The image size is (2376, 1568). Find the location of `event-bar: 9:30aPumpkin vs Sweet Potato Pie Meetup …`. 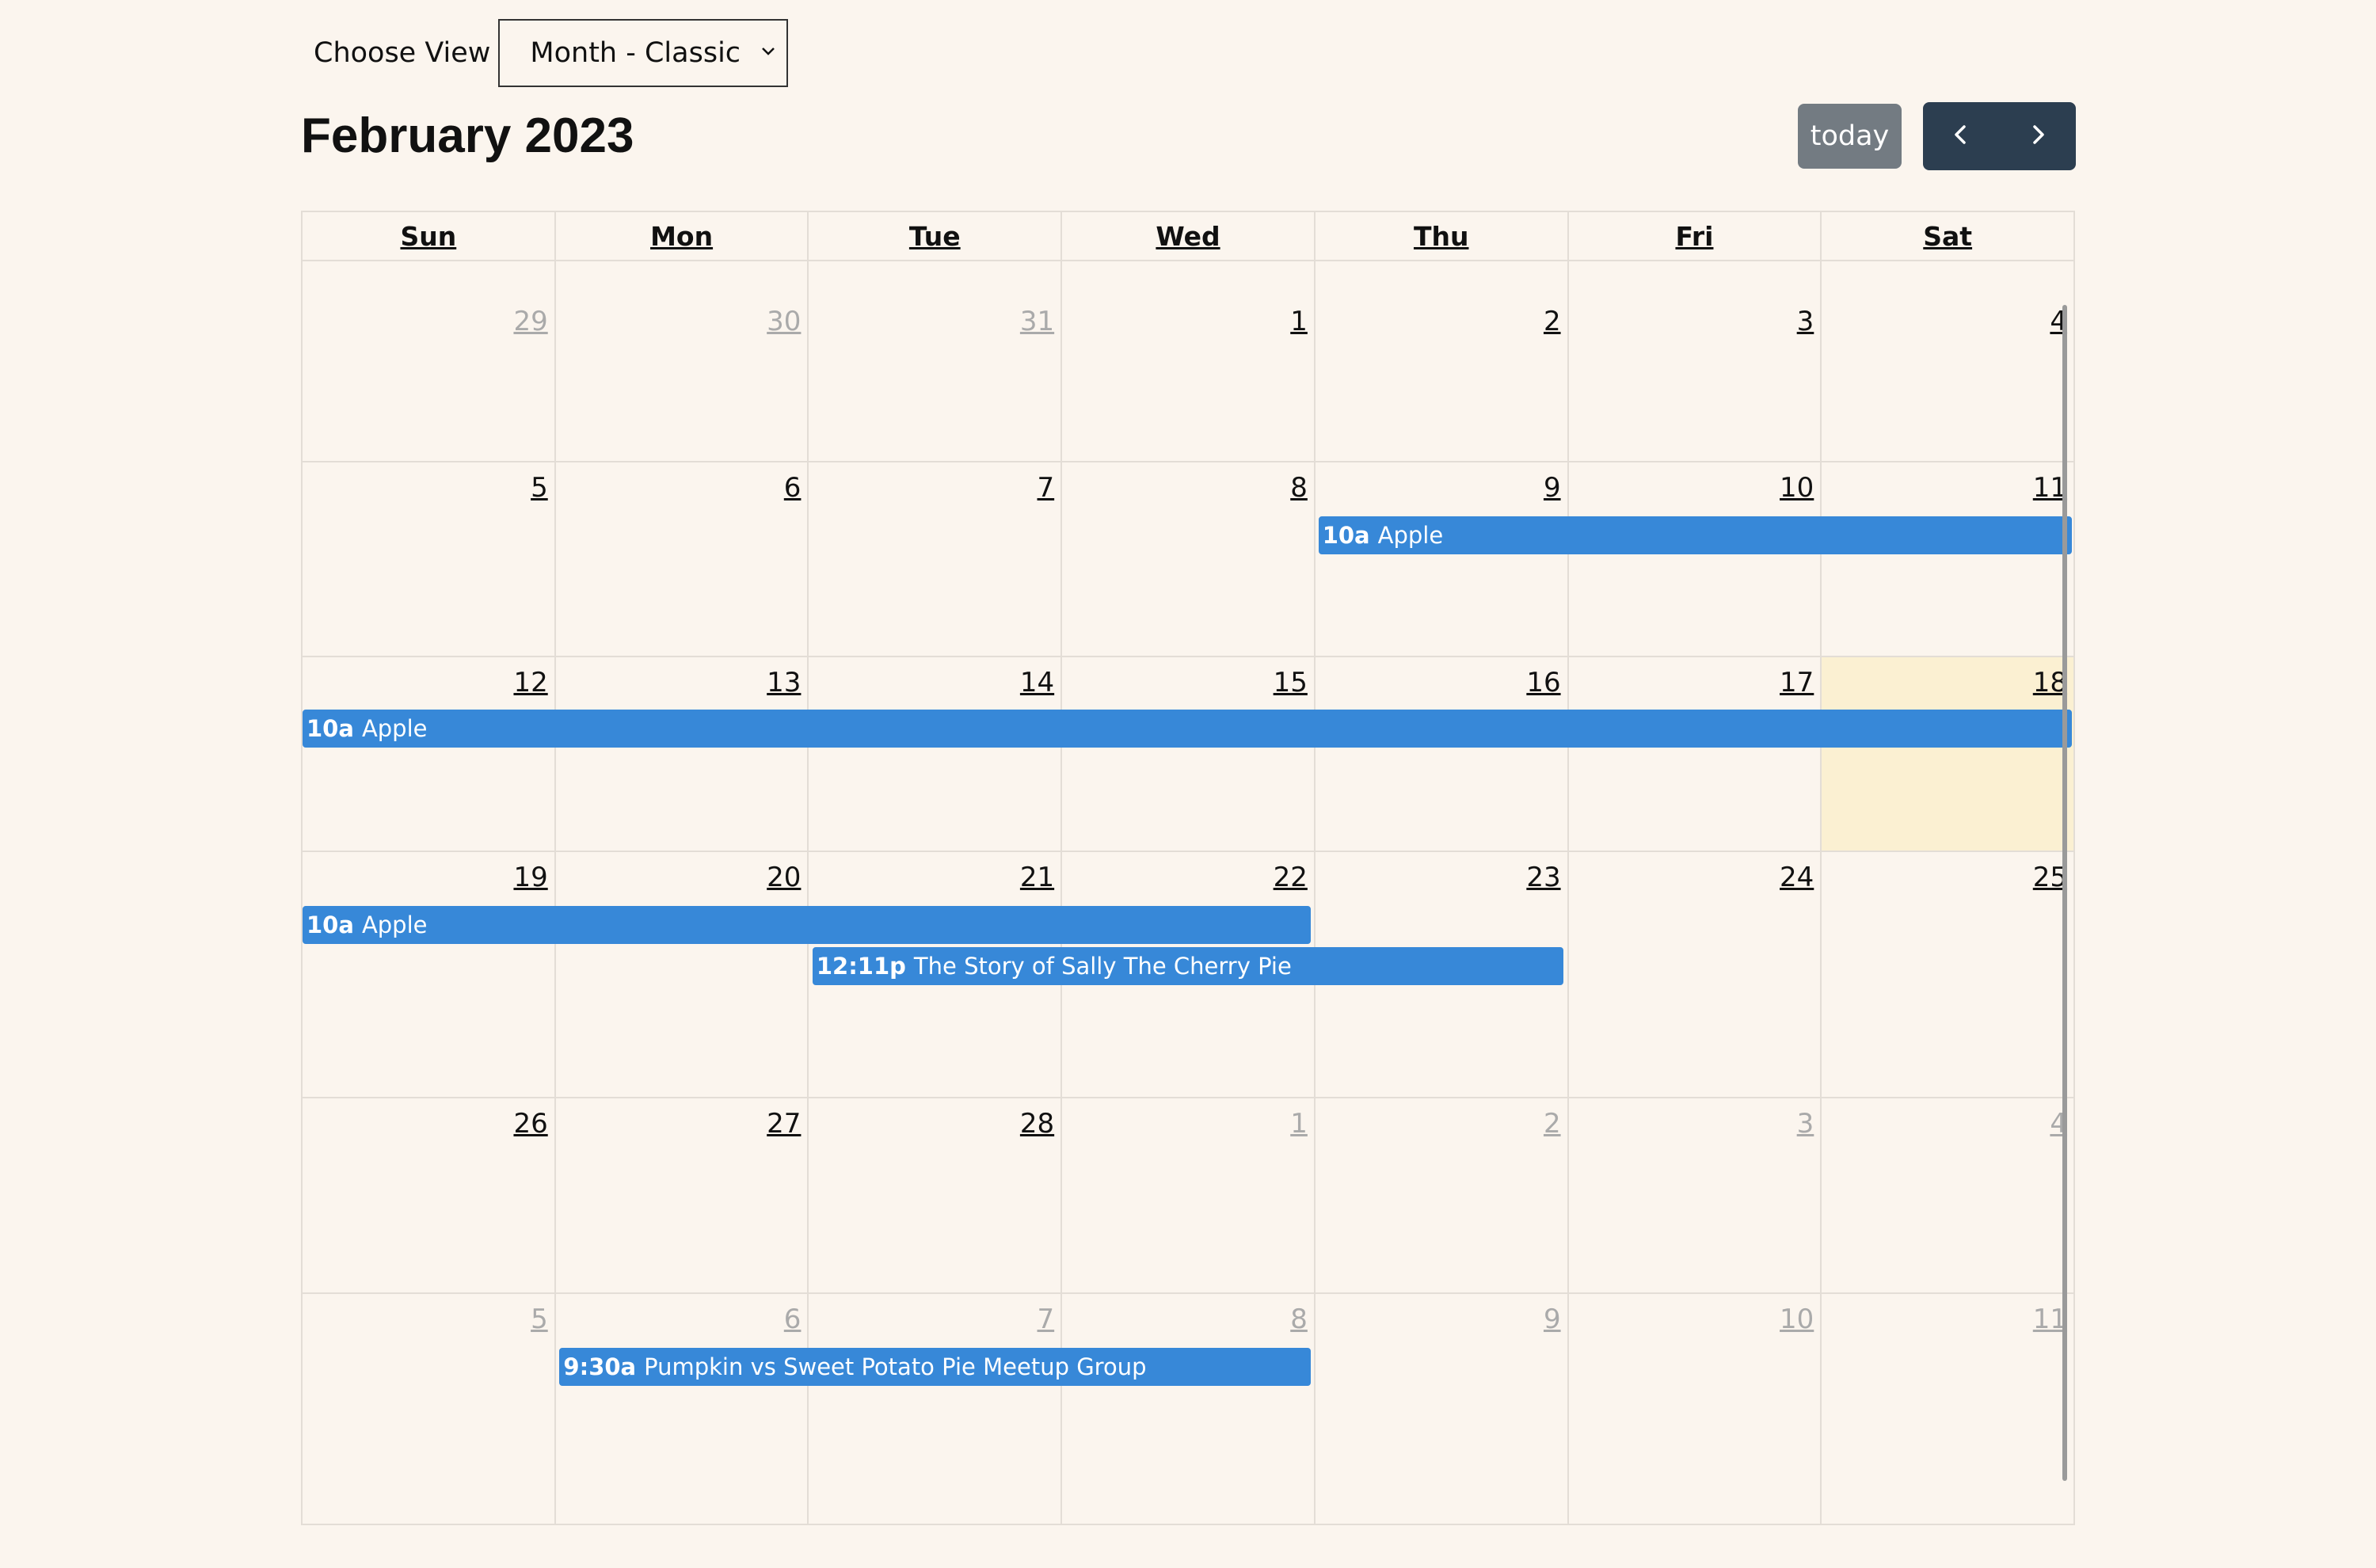

event-bar: 9:30aPumpkin vs Sweet Potato Pie Meetup … is located at coordinates (934, 1367).